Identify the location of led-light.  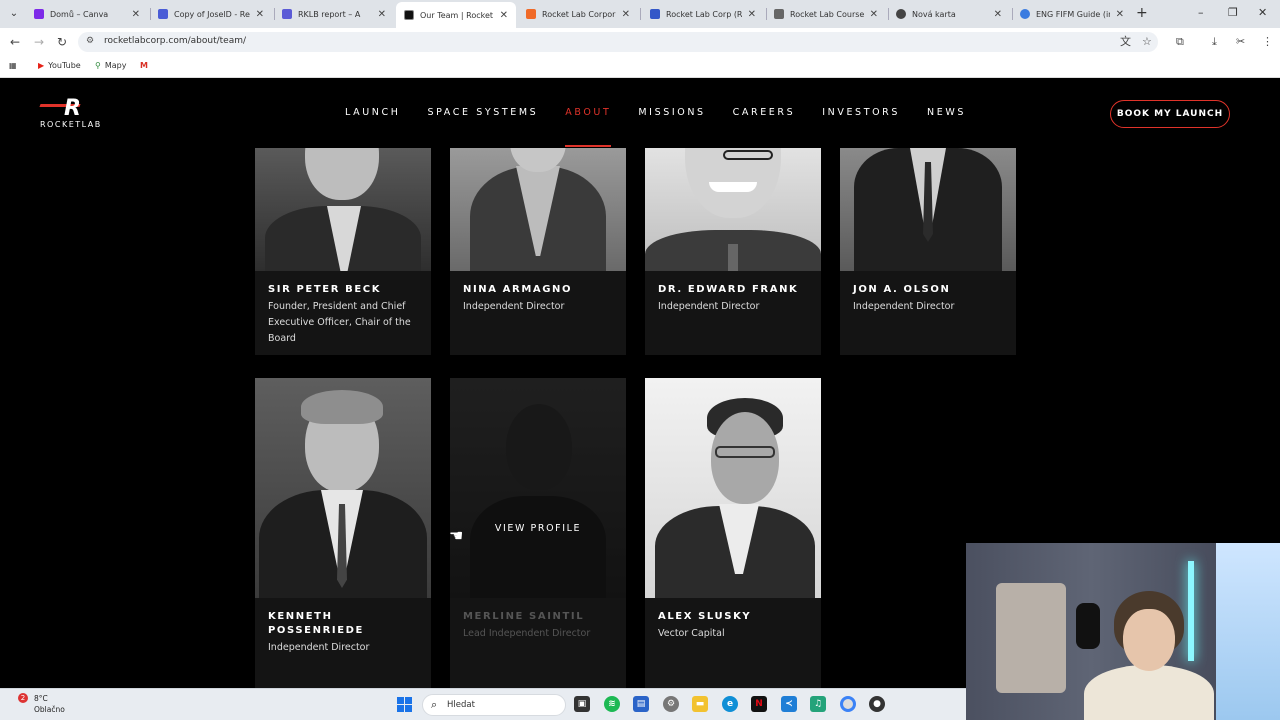
(1191, 611).